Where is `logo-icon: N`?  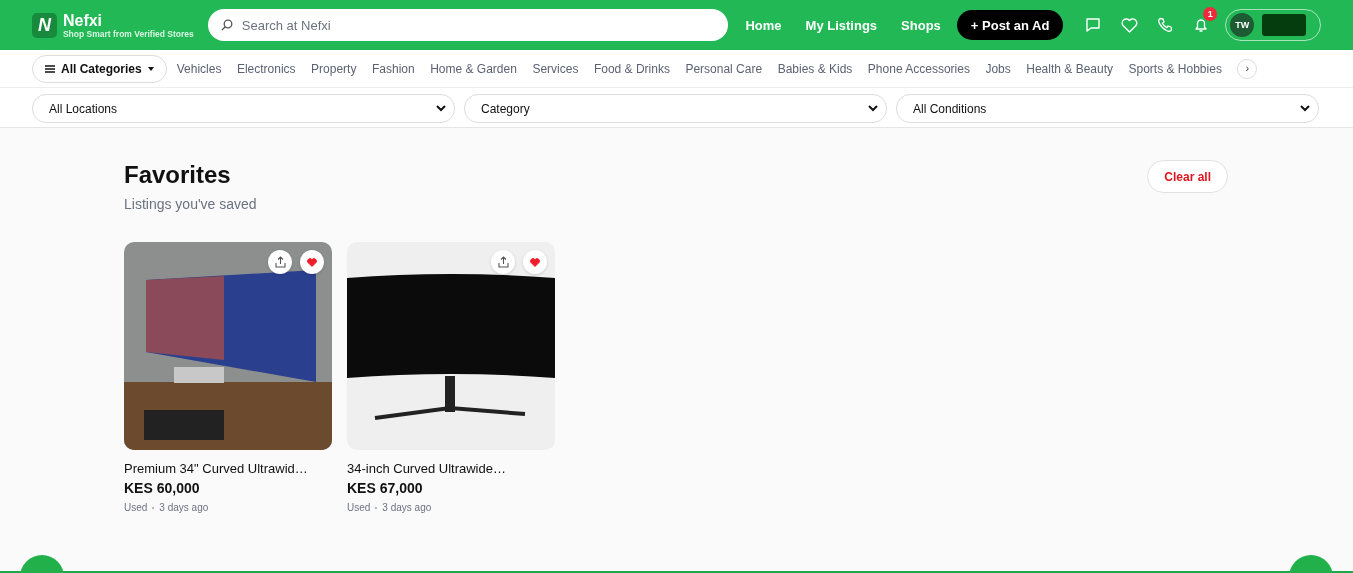 logo-icon: N is located at coordinates (44, 25).